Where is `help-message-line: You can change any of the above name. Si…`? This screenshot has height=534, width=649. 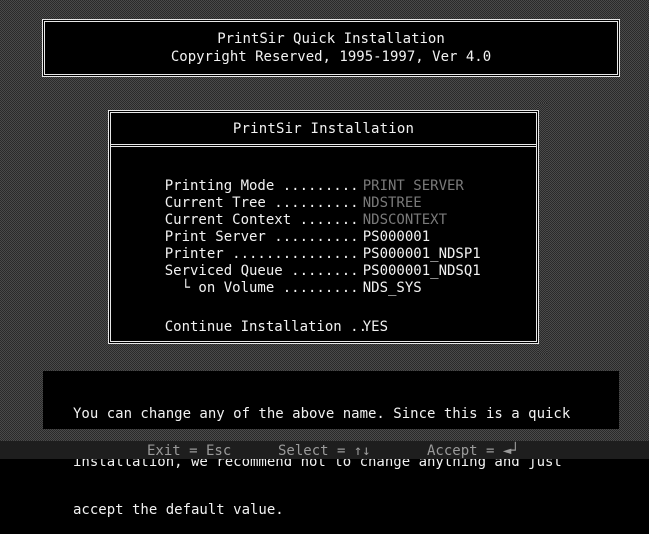
help-message-line: You can change any of the above name. Si… is located at coordinates (322, 414).